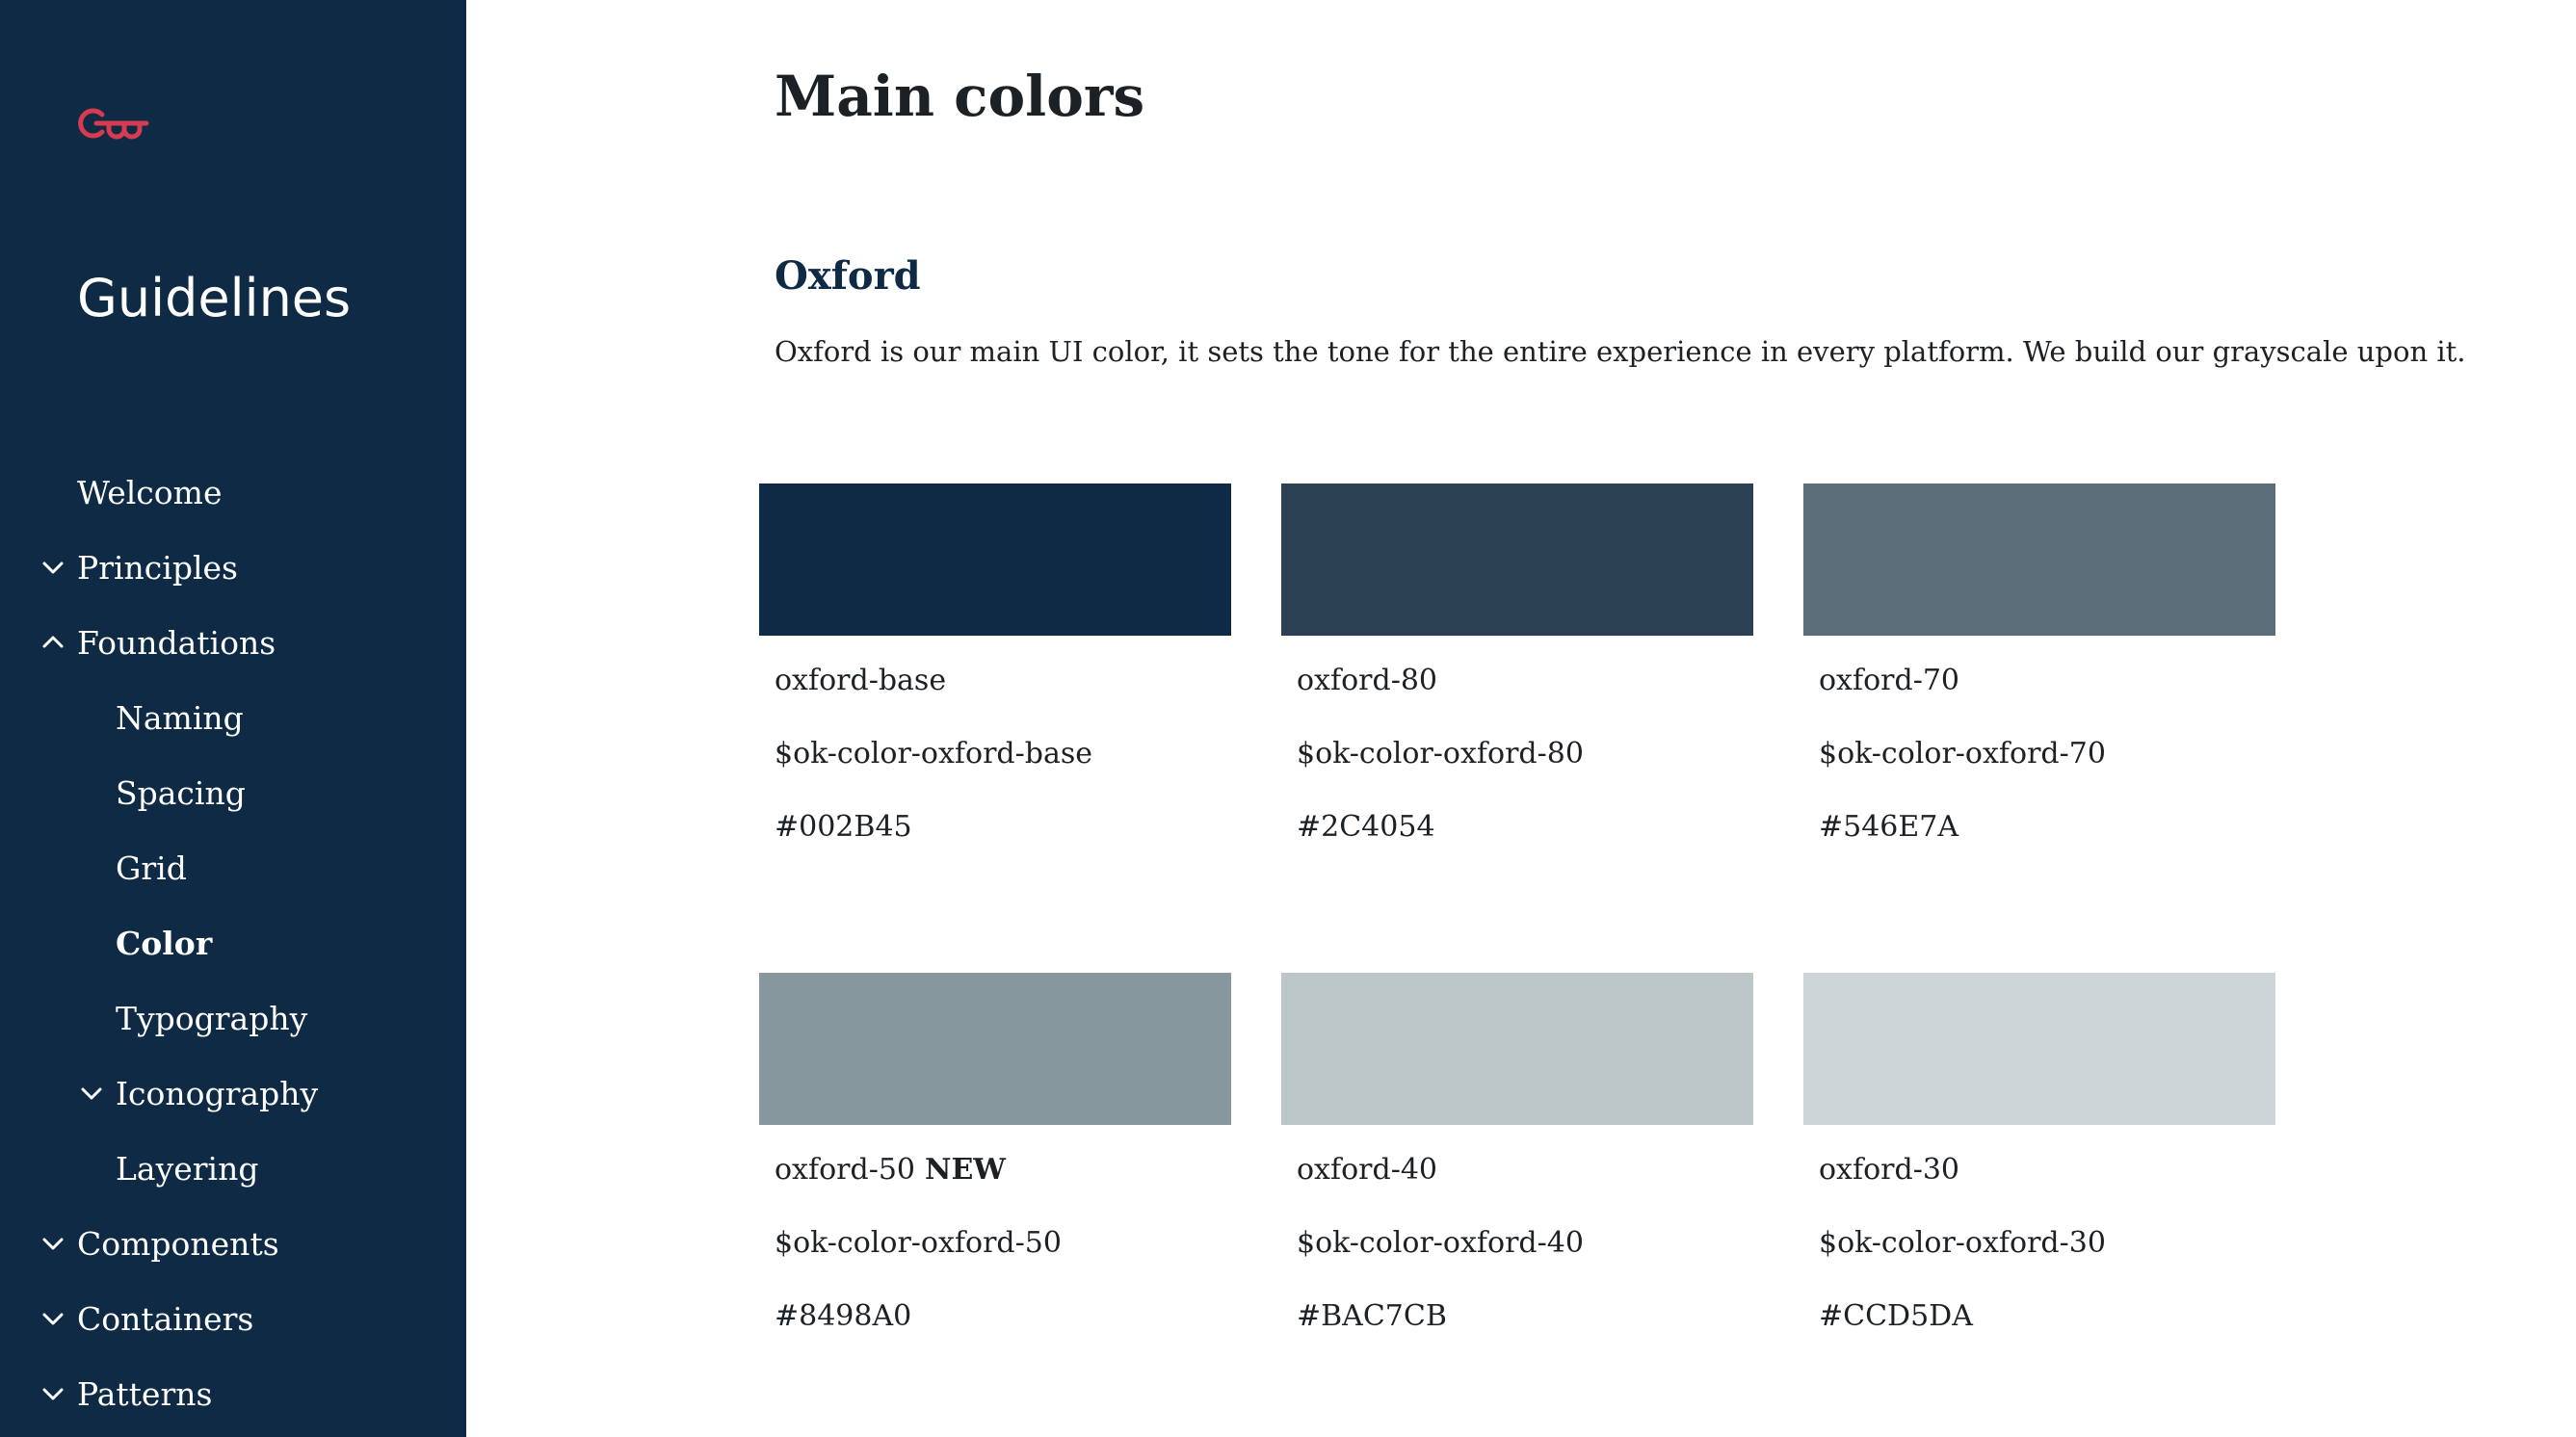 This screenshot has height=1437, width=2576. What do you see at coordinates (233, 1393) in the screenshot?
I see `sidebar-item-patterns: Patterns` at bounding box center [233, 1393].